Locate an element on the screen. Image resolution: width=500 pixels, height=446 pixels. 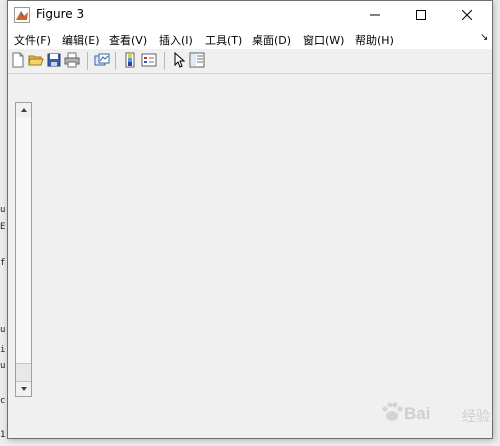
menu-file: 文件(F) is located at coordinates (32, 40).